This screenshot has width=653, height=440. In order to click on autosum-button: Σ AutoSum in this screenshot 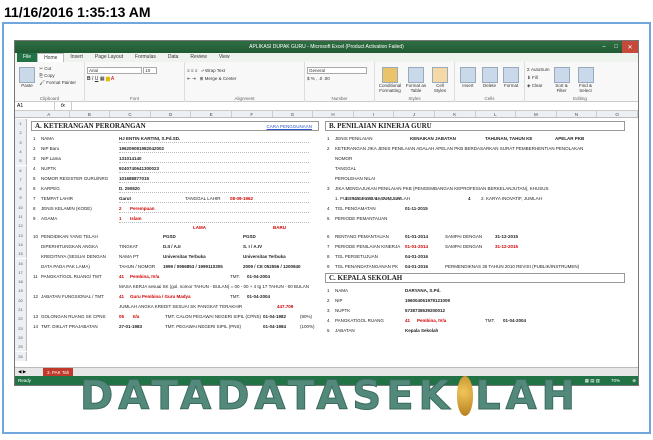, I will do `click(538, 70)`.